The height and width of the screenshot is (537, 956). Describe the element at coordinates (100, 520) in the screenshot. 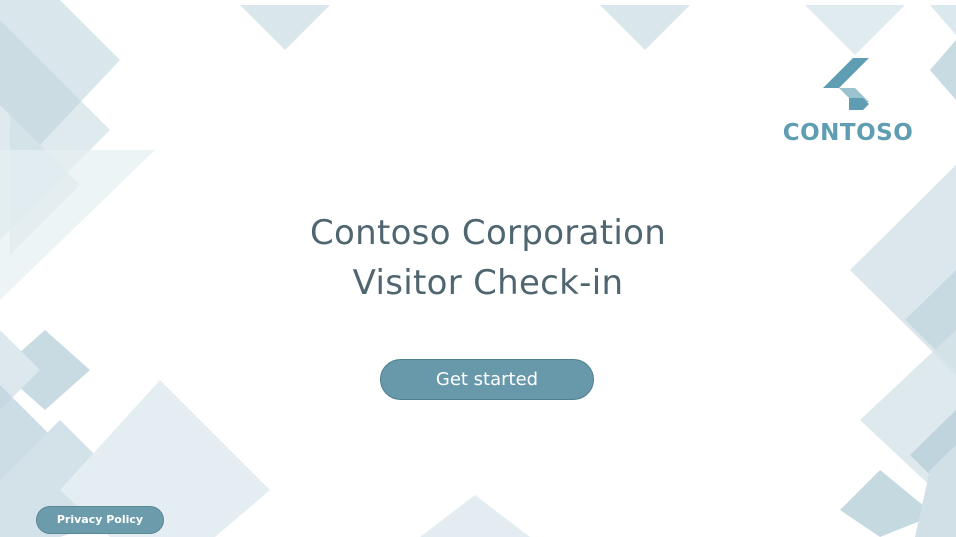

I see `privacy-policy-button: Privacy Policy` at that location.